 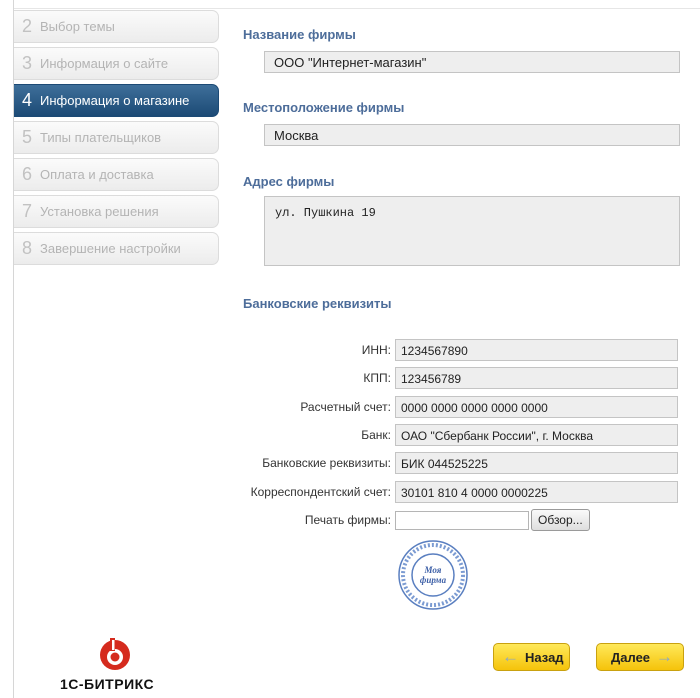 What do you see at coordinates (107, 684) in the screenshot?
I see `bitrix-logo-text: 1С-БИТРИКС` at bounding box center [107, 684].